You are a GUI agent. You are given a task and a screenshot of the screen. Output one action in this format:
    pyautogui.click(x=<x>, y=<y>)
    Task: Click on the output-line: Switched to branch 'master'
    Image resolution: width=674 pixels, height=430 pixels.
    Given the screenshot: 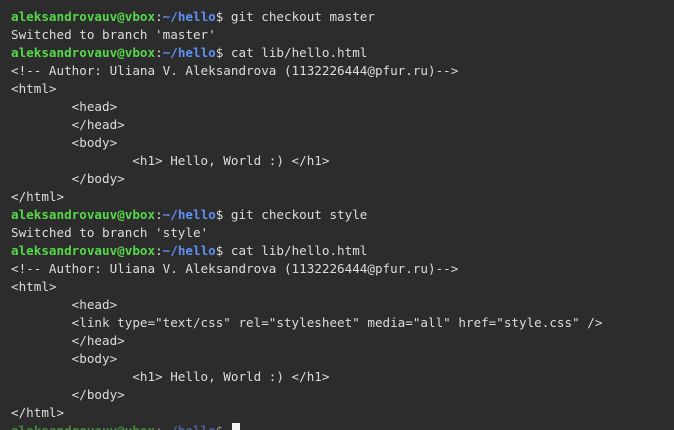 What is the action you would take?
    pyautogui.click(x=342, y=35)
    